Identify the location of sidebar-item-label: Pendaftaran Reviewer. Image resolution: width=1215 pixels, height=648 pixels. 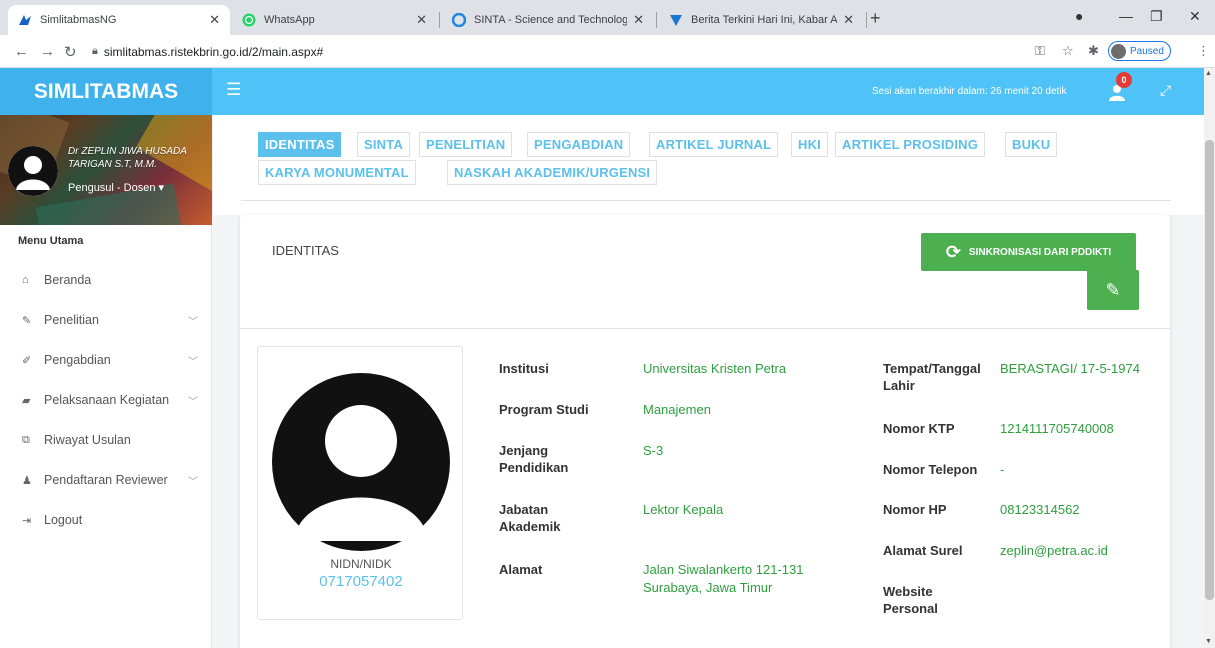
(106, 480).